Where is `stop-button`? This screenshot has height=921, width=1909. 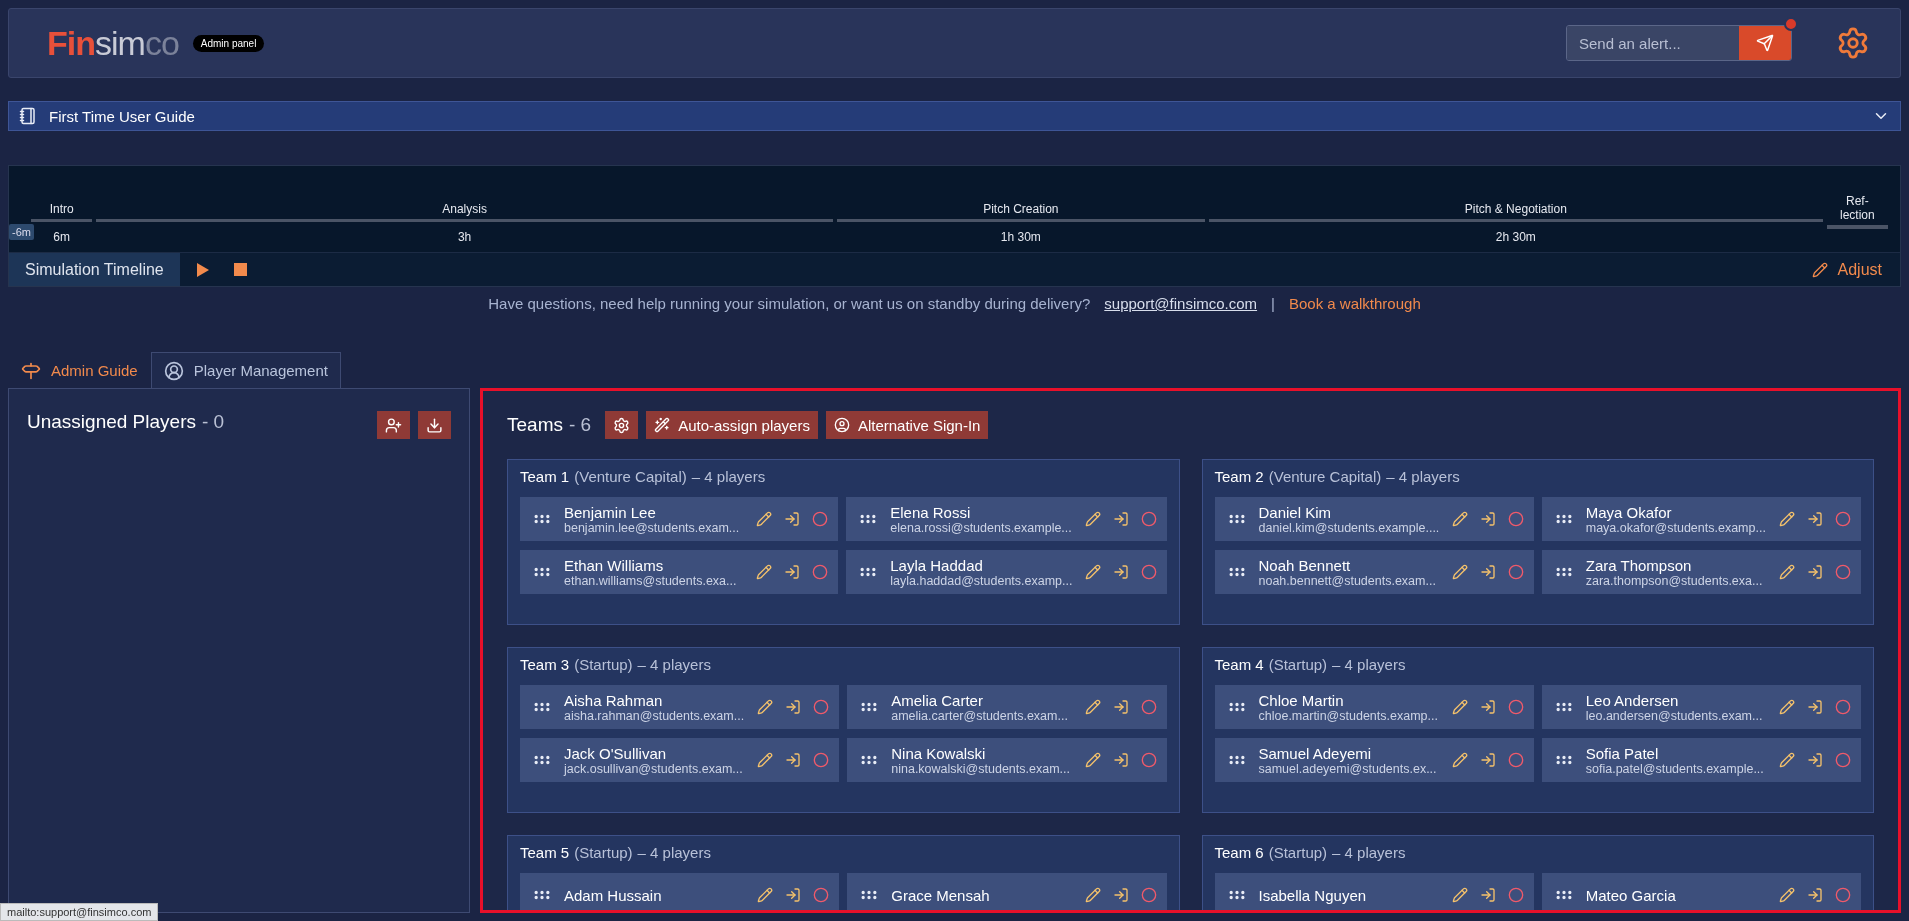 stop-button is located at coordinates (240, 269).